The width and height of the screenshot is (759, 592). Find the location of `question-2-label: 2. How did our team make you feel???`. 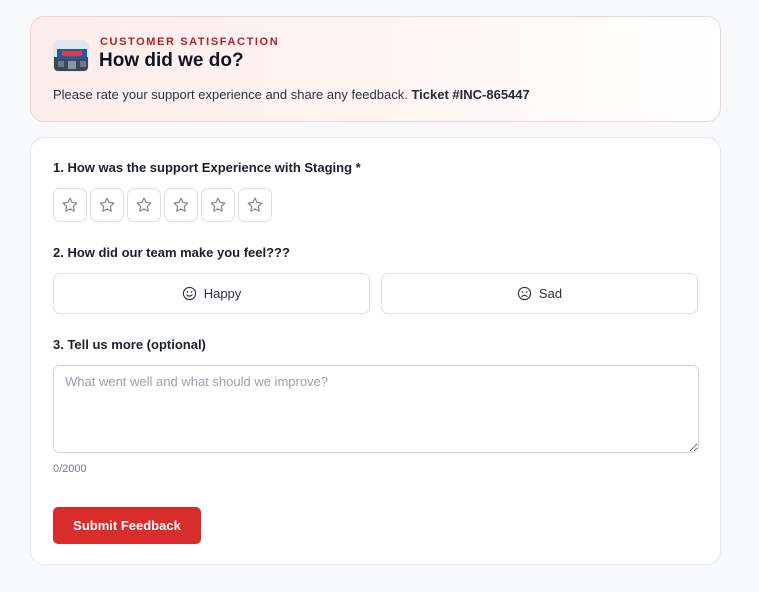

question-2-label: 2. How did our team make you feel??? is located at coordinates (171, 252).